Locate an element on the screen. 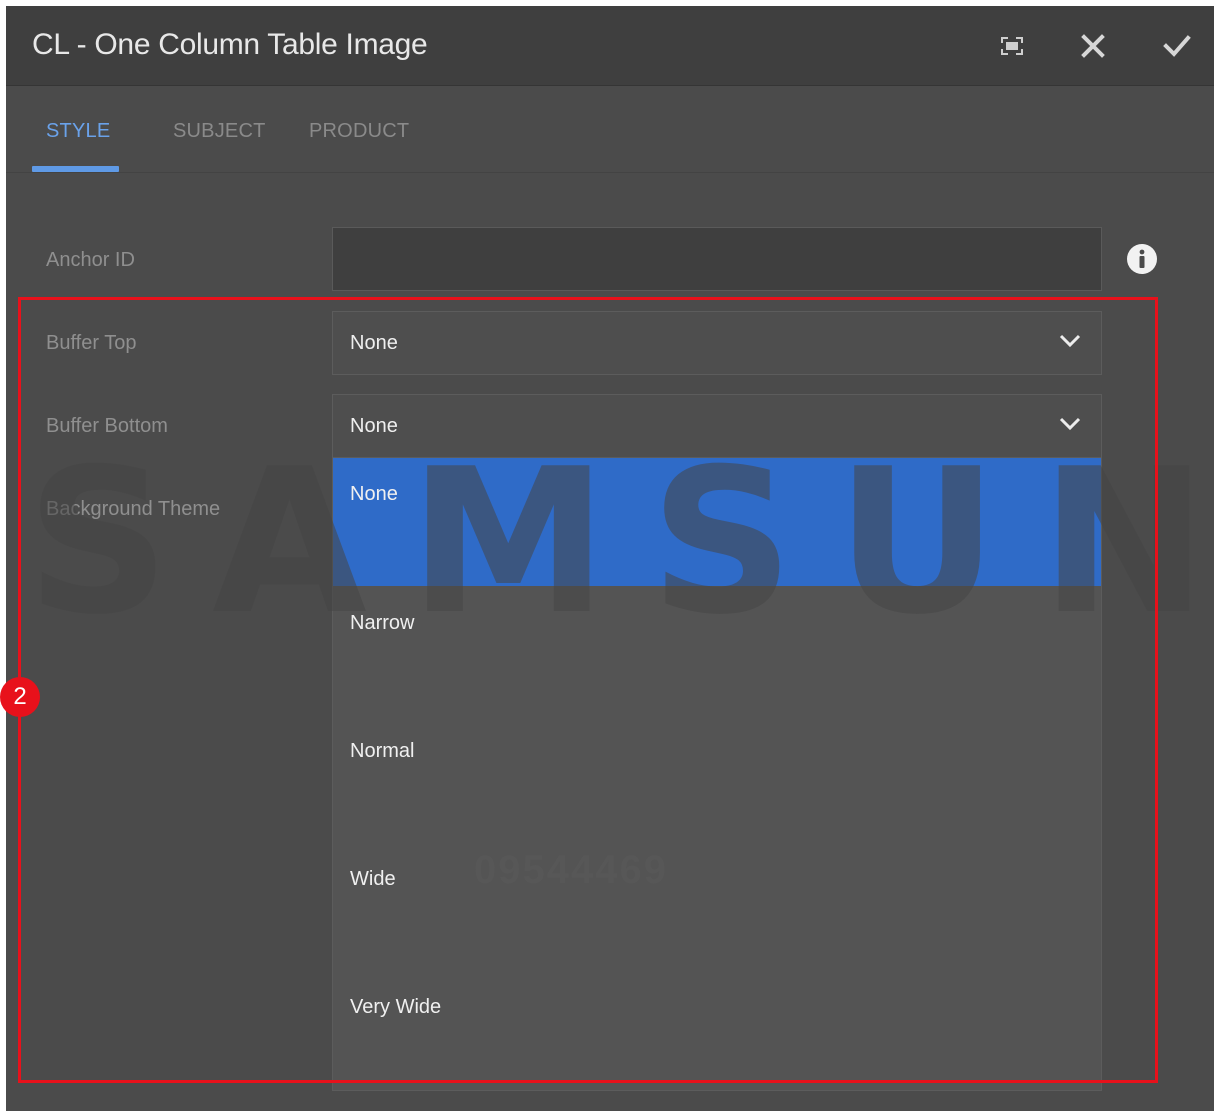  info-icon is located at coordinates (1142, 259).